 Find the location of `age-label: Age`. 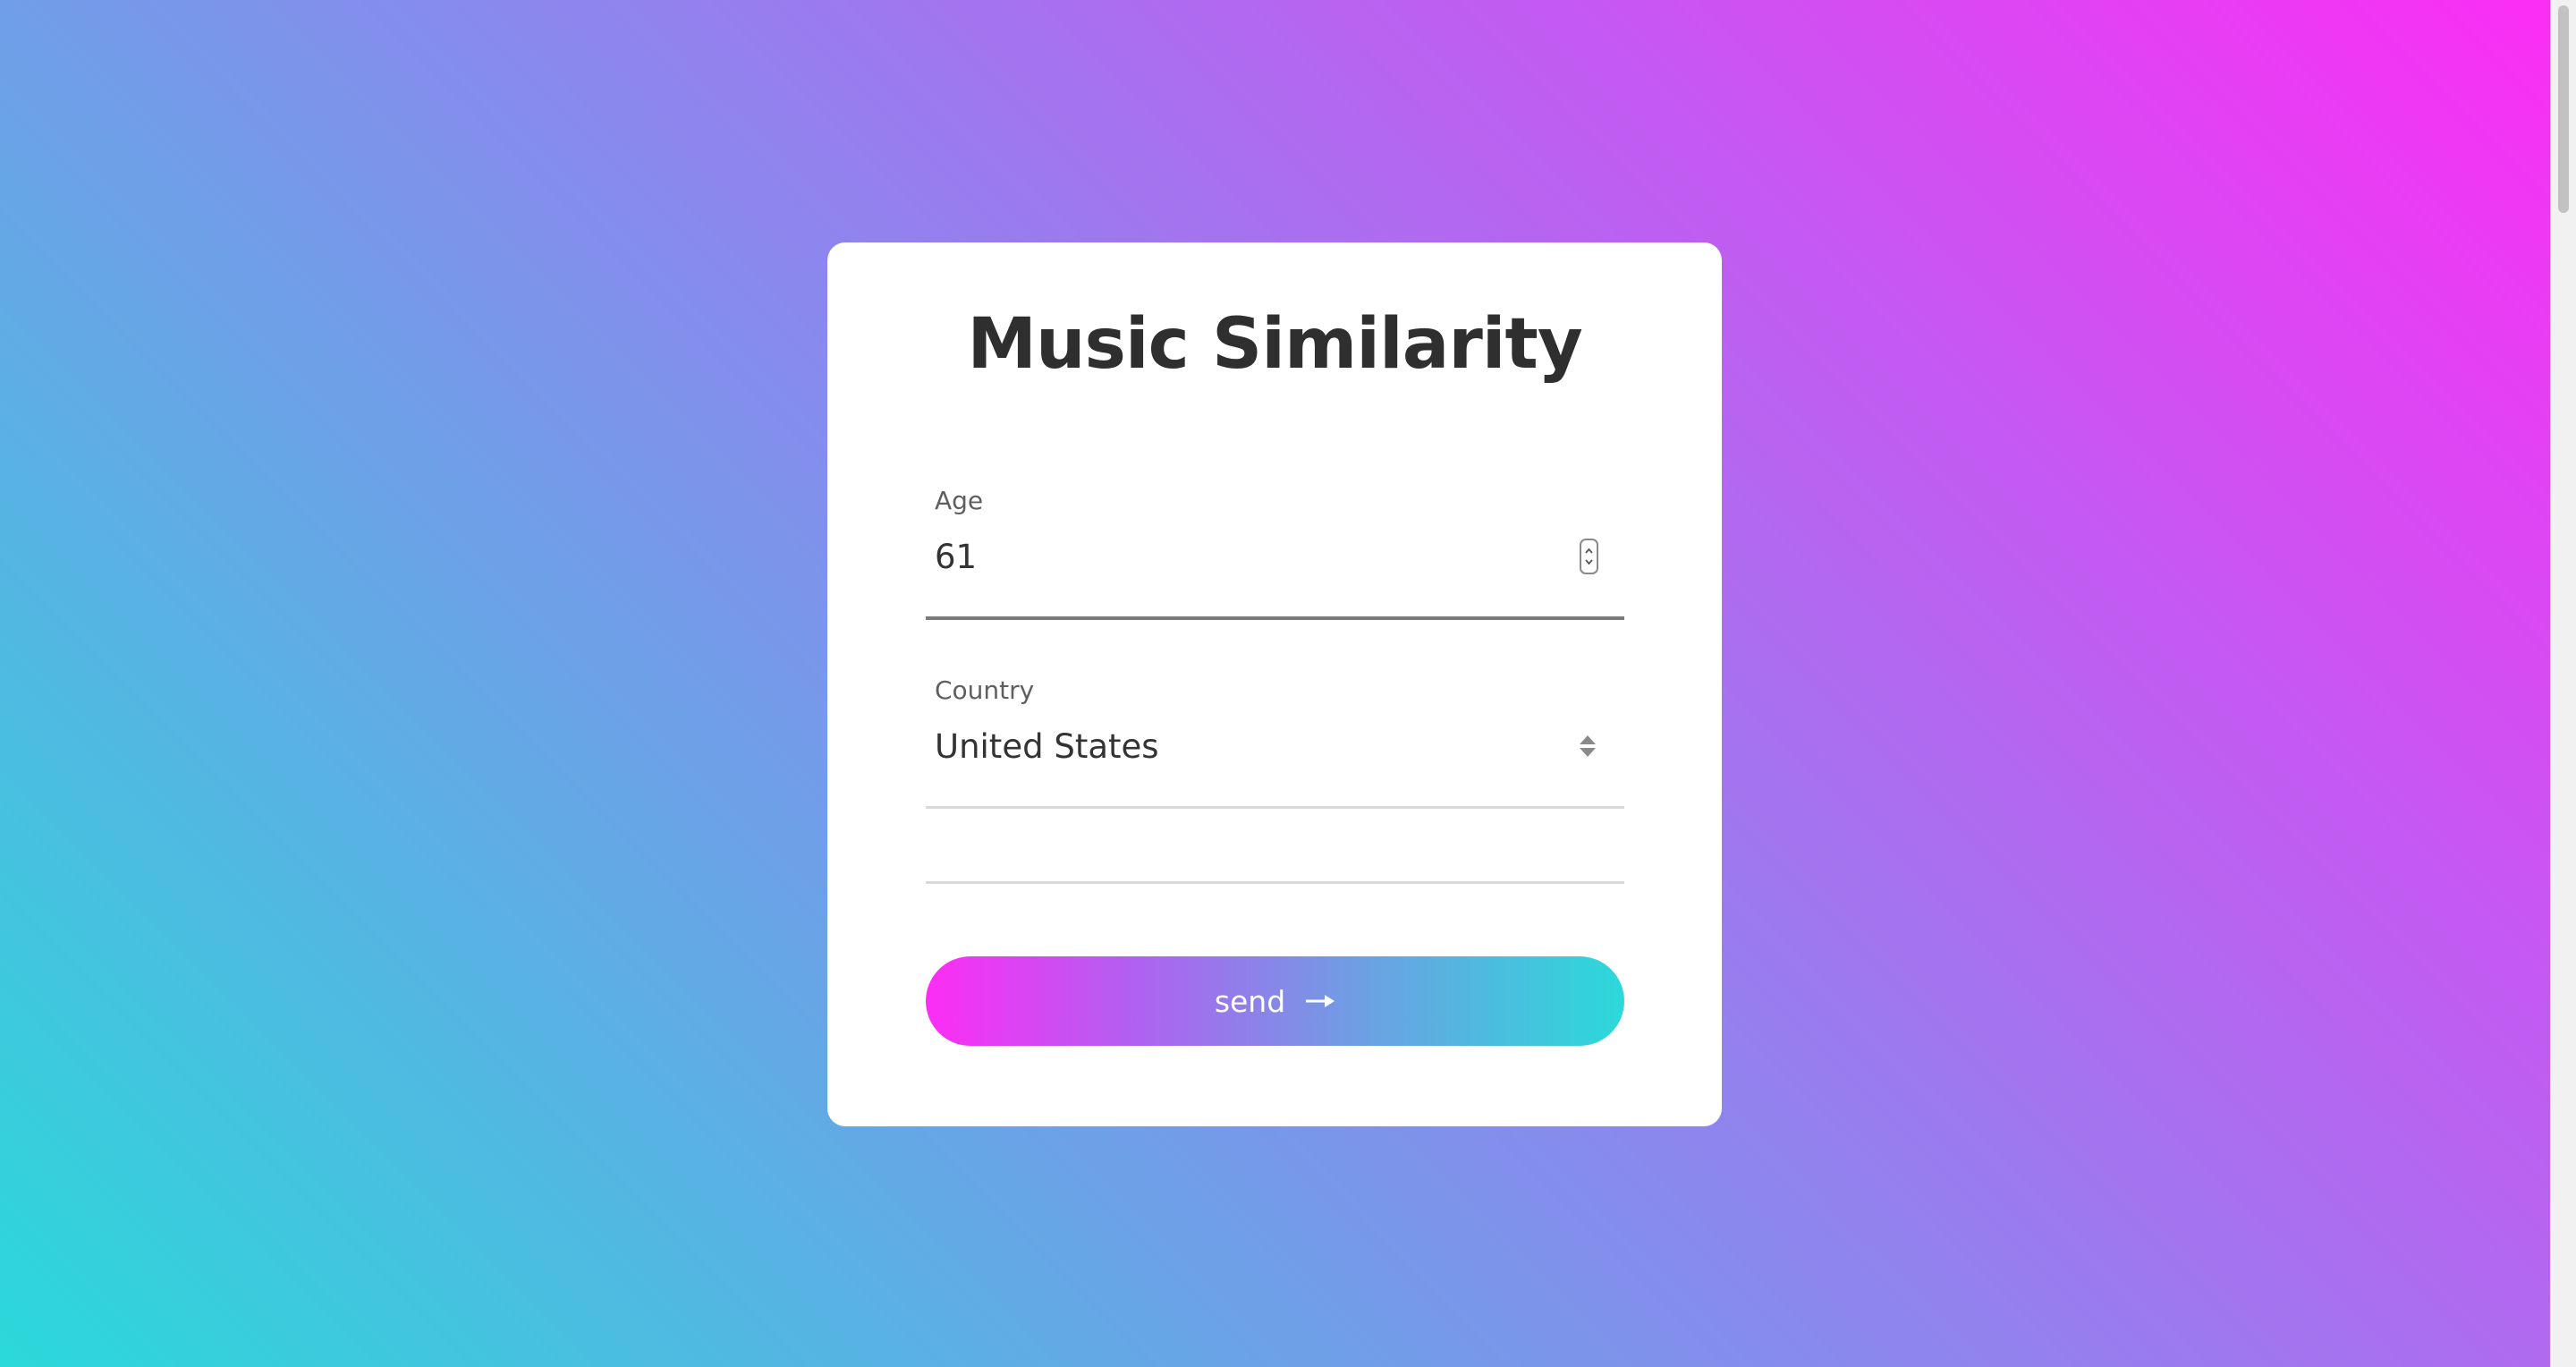

age-label: Age is located at coordinates (959, 501).